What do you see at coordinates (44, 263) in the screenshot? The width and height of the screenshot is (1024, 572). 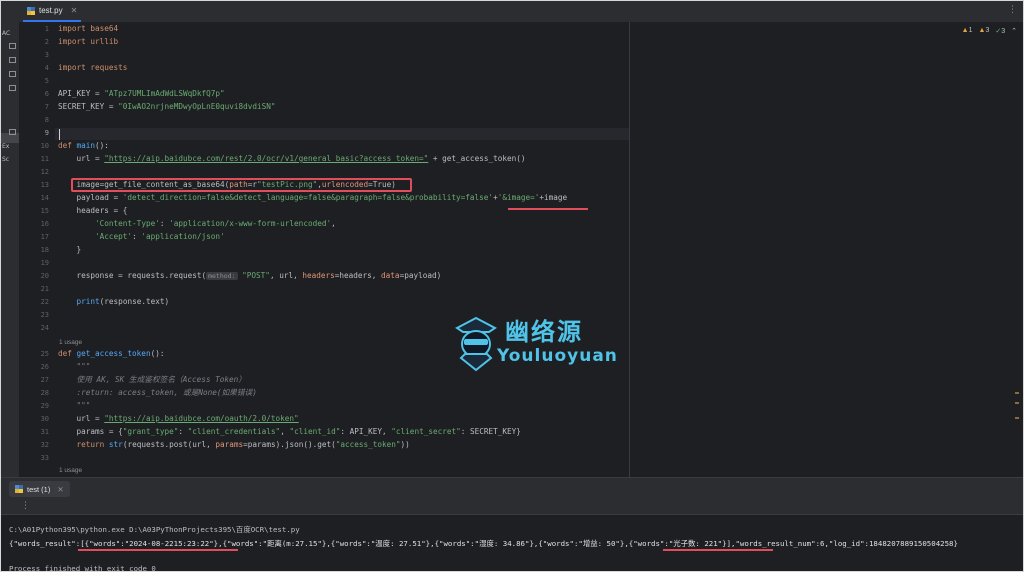 I see `line-number: 19` at bounding box center [44, 263].